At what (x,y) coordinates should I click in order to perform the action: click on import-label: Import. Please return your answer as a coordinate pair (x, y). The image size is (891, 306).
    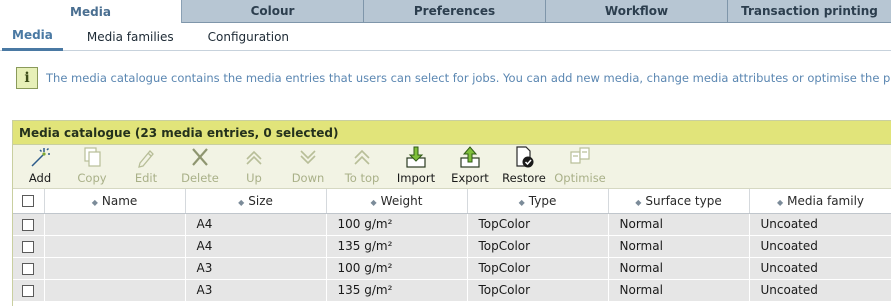
    Looking at the image, I should click on (416, 178).